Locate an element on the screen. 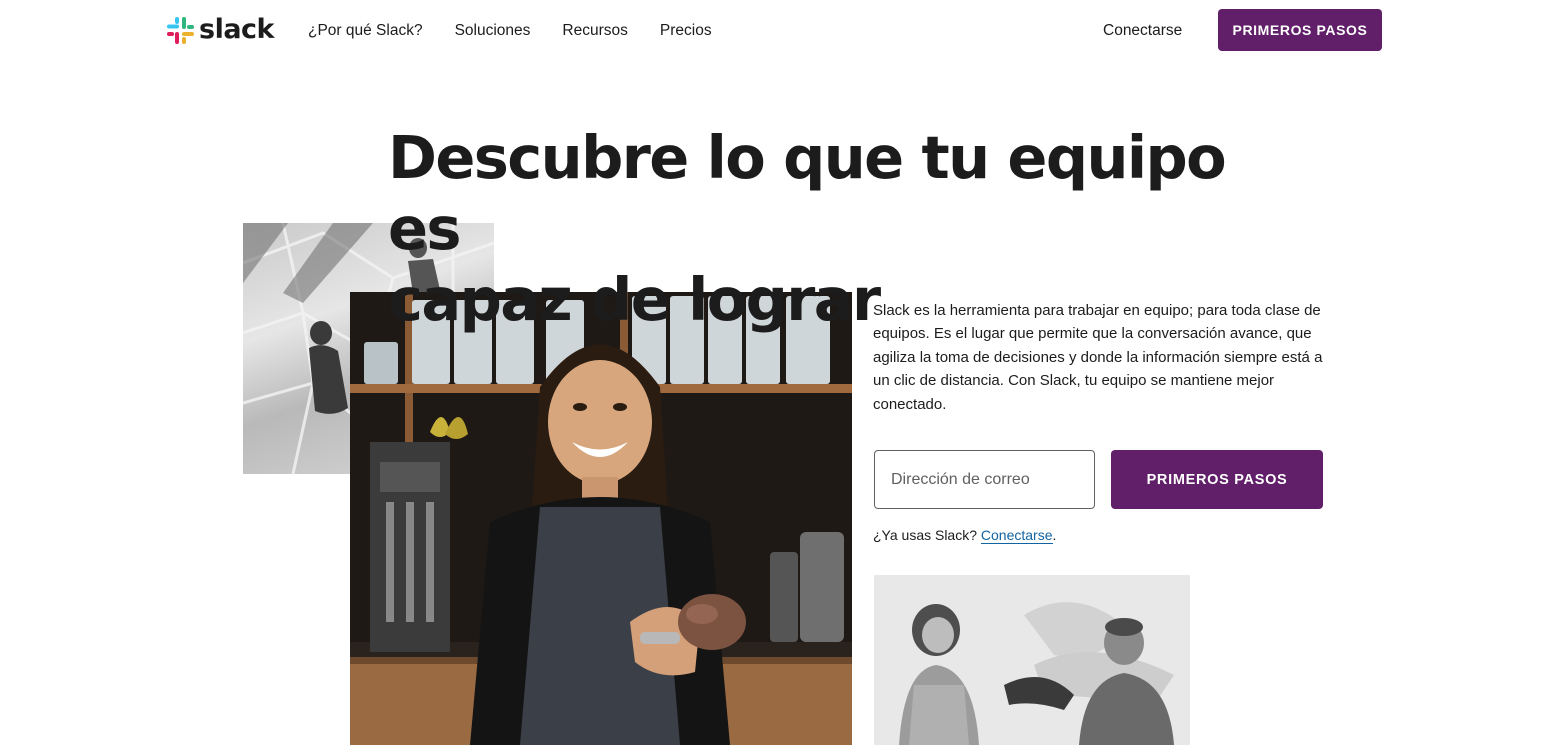 The height and width of the screenshot is (745, 1566). already-using-suffix: . is located at coordinates (1054, 535).